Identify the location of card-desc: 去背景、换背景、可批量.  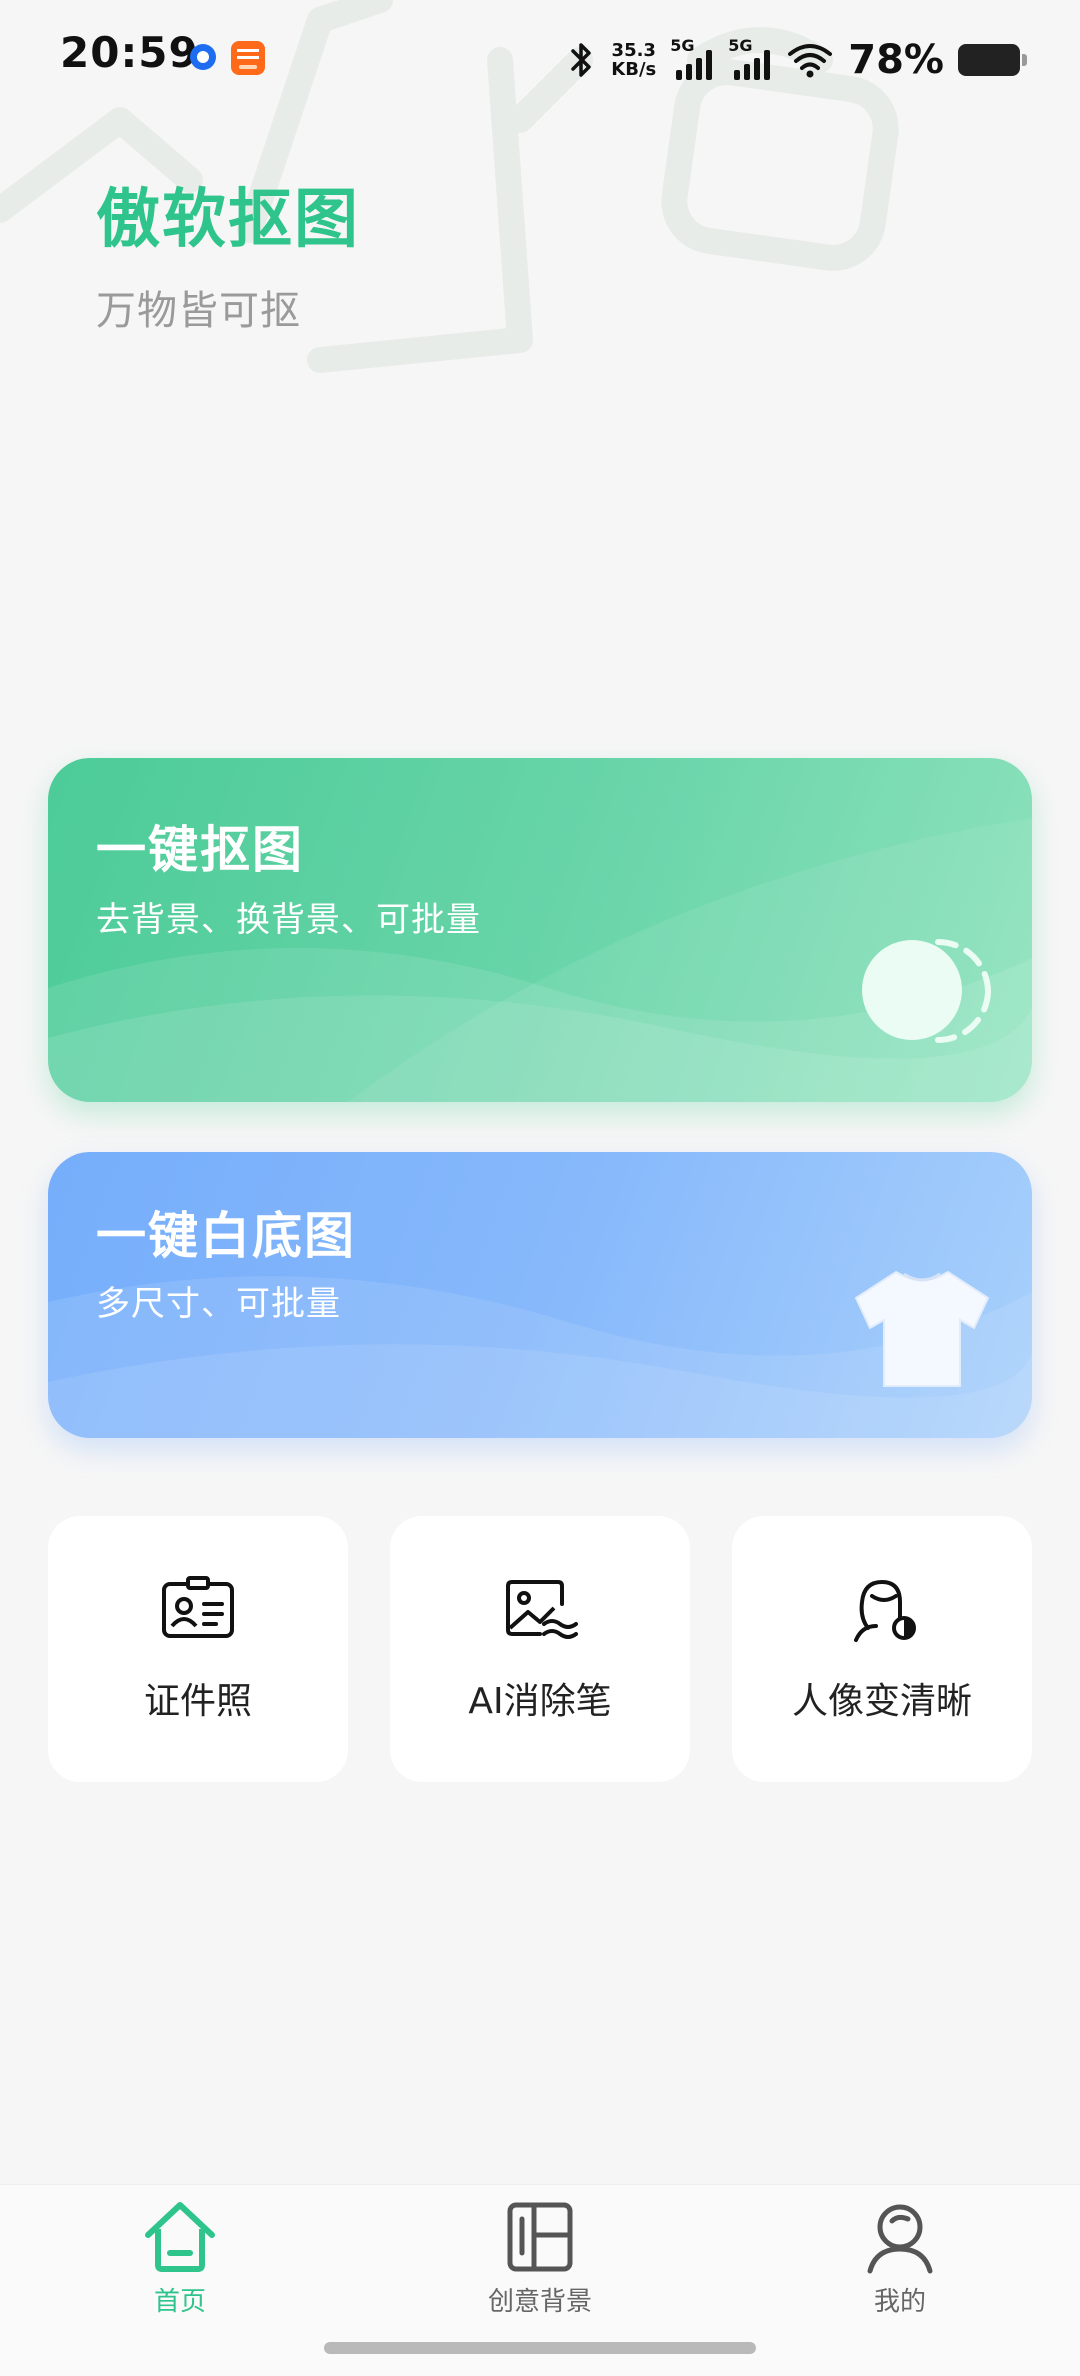
(288, 920).